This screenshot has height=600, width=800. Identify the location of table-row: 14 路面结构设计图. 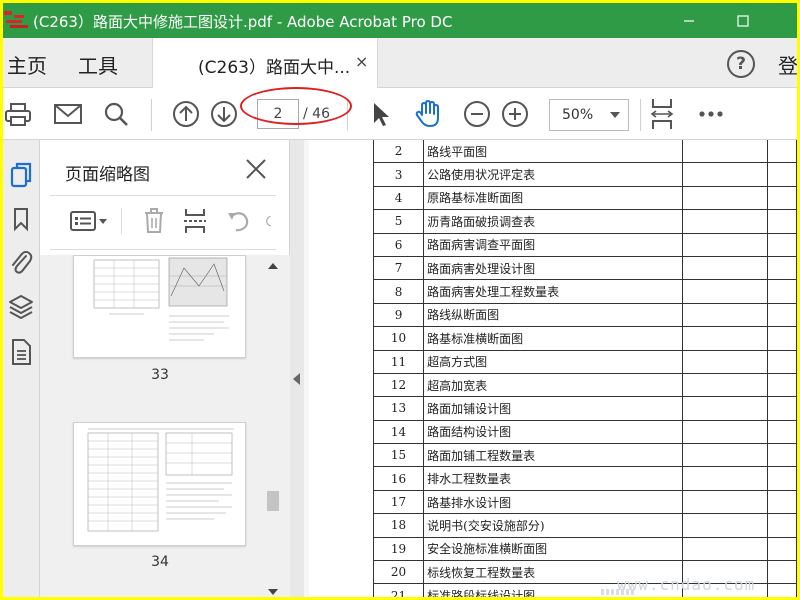
(584, 432).